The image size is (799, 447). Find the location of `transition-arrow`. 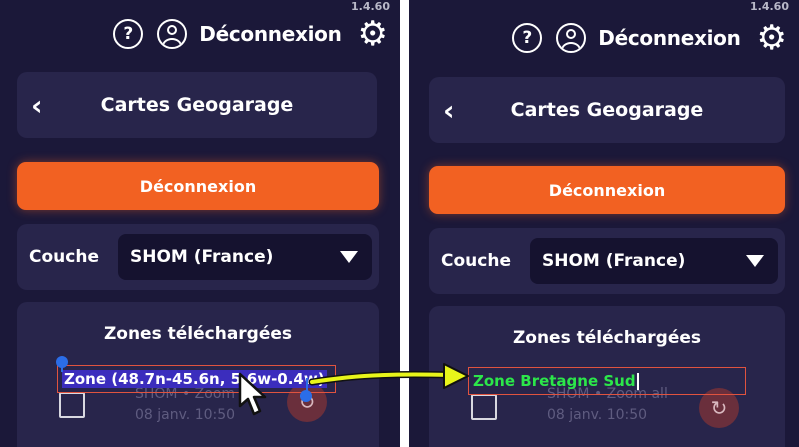

transition-arrow is located at coordinates (388, 376).